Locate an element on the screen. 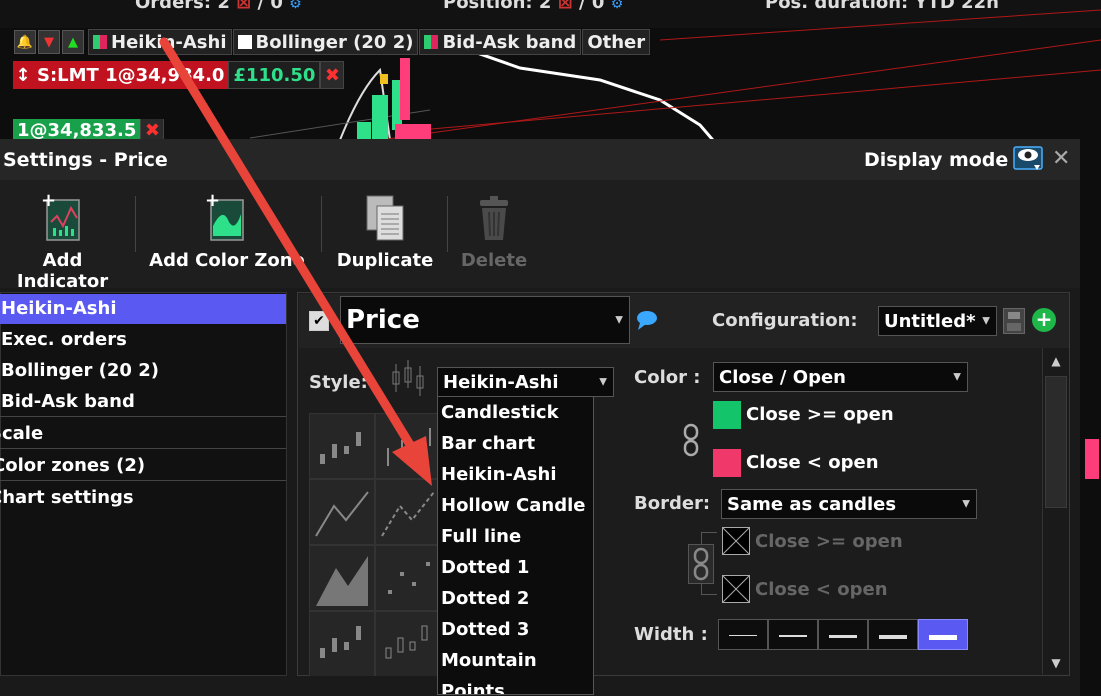 The height and width of the screenshot is (696, 1101). menu-item-points: Points is located at coordinates (515, 685).